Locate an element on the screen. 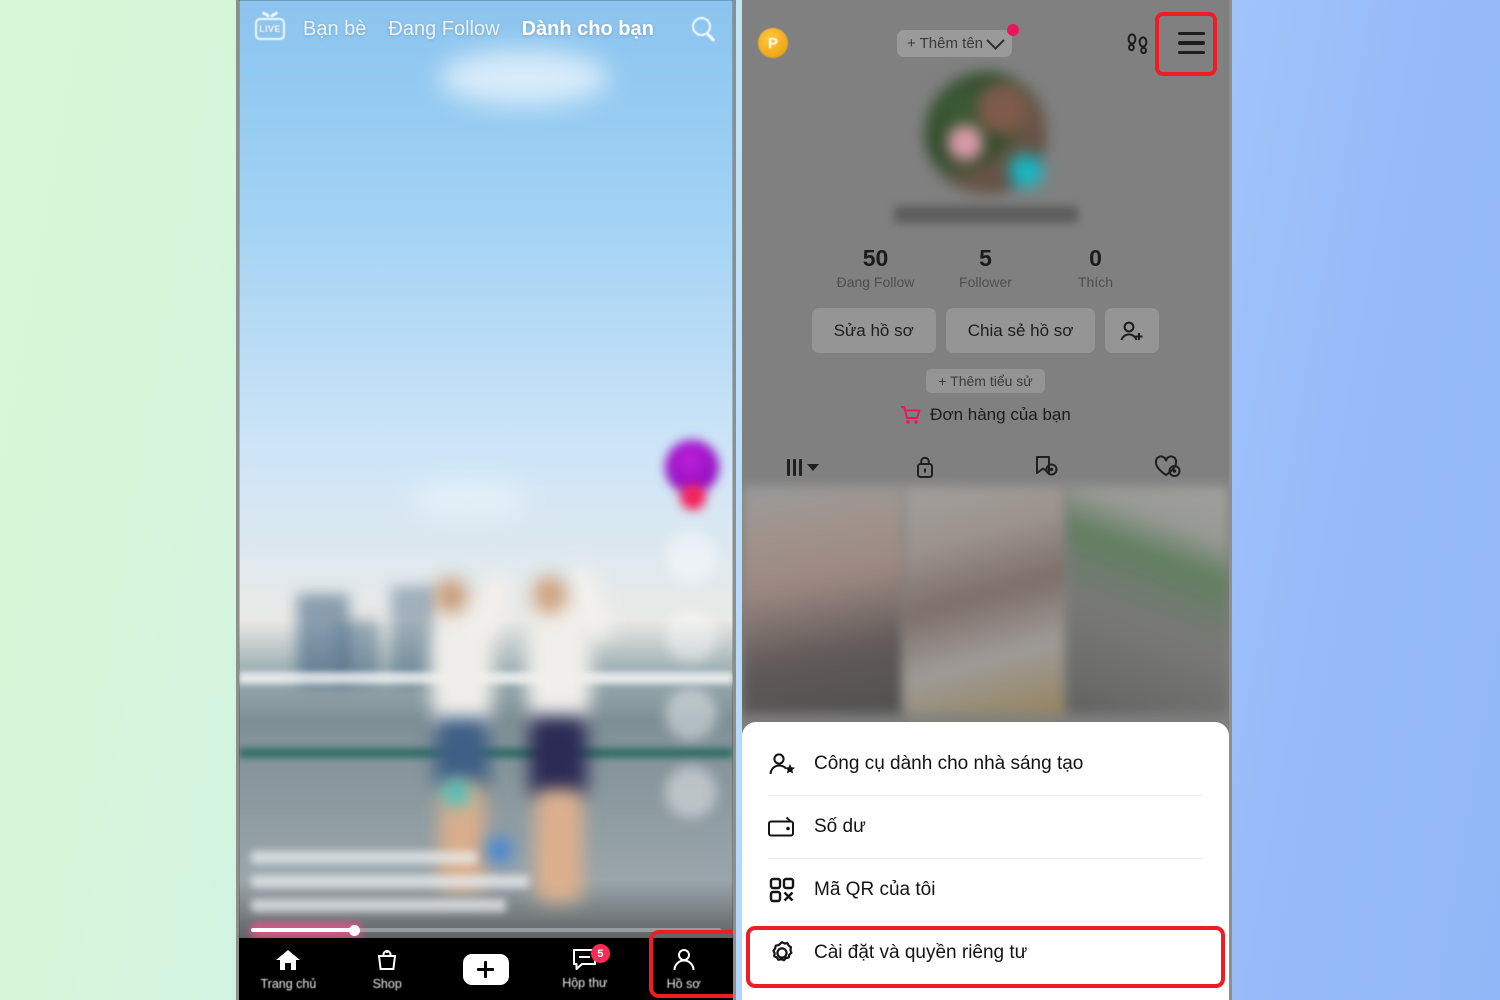  nav-label-shop: Shop is located at coordinates (387, 983).